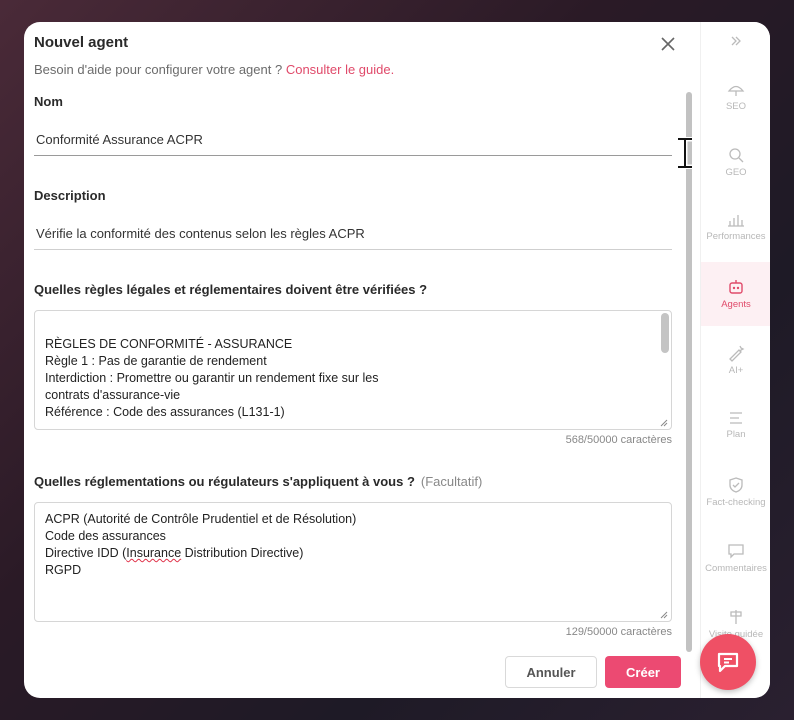 Image resolution: width=794 pixels, height=720 pixels. I want to click on sidebar-item-label: GEO, so click(736, 172).